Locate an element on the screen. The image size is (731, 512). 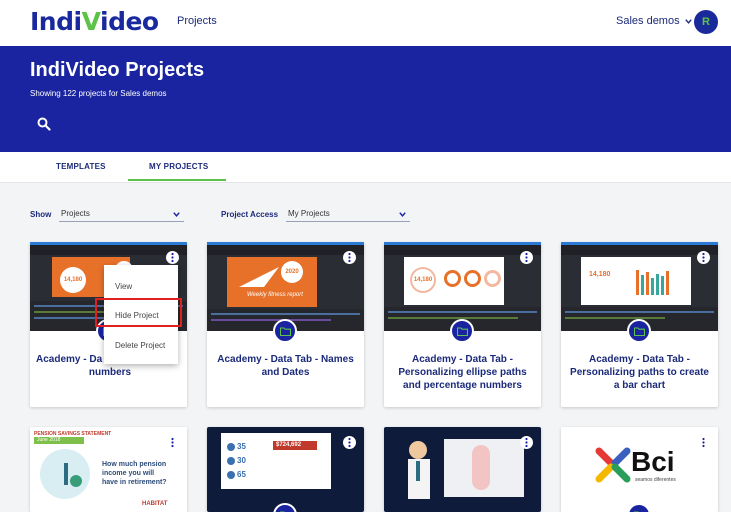
show-select-value: Projects is located at coordinates (75, 213).